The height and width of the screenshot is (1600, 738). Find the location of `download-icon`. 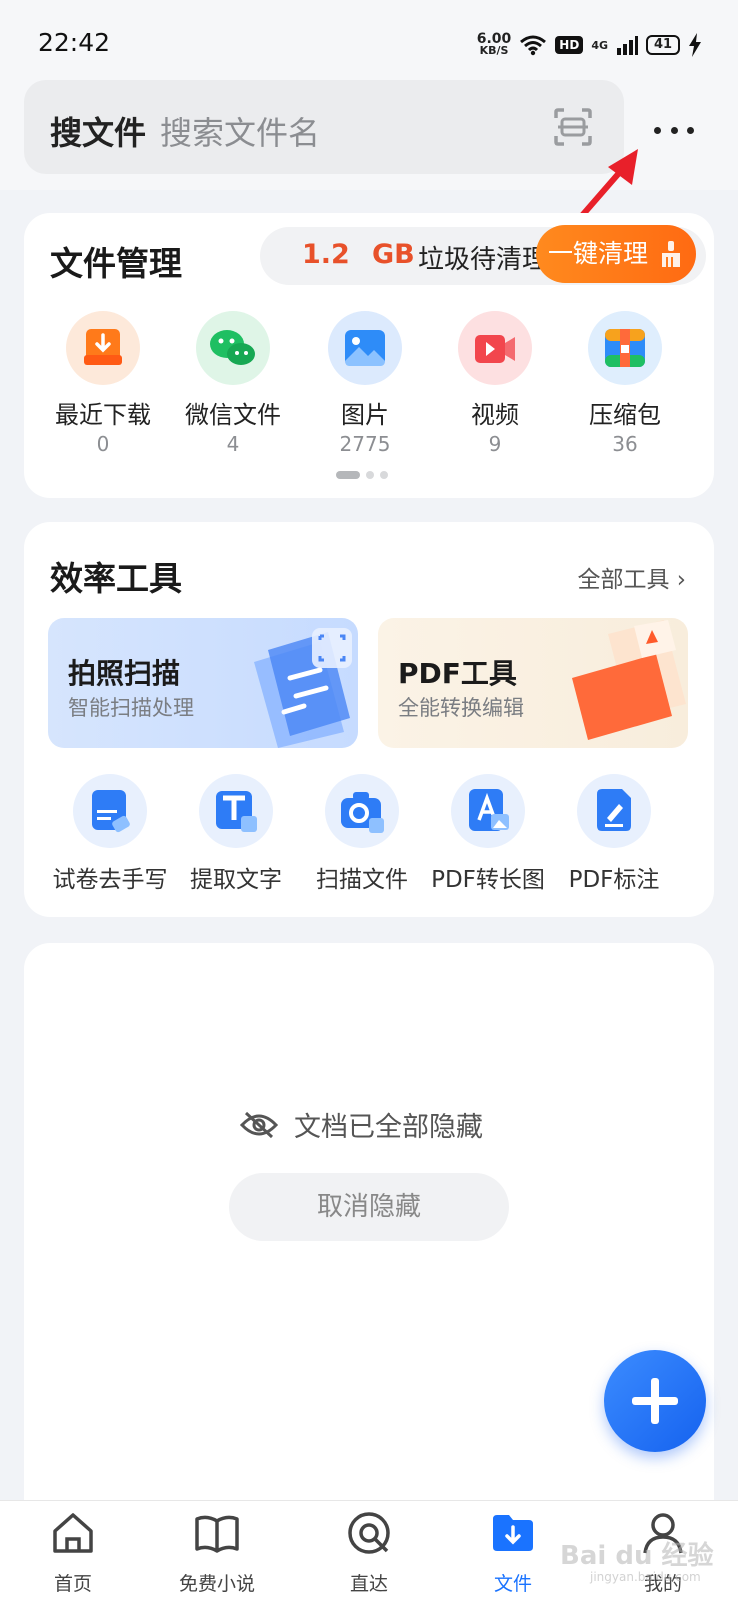

download-icon is located at coordinates (103, 348).